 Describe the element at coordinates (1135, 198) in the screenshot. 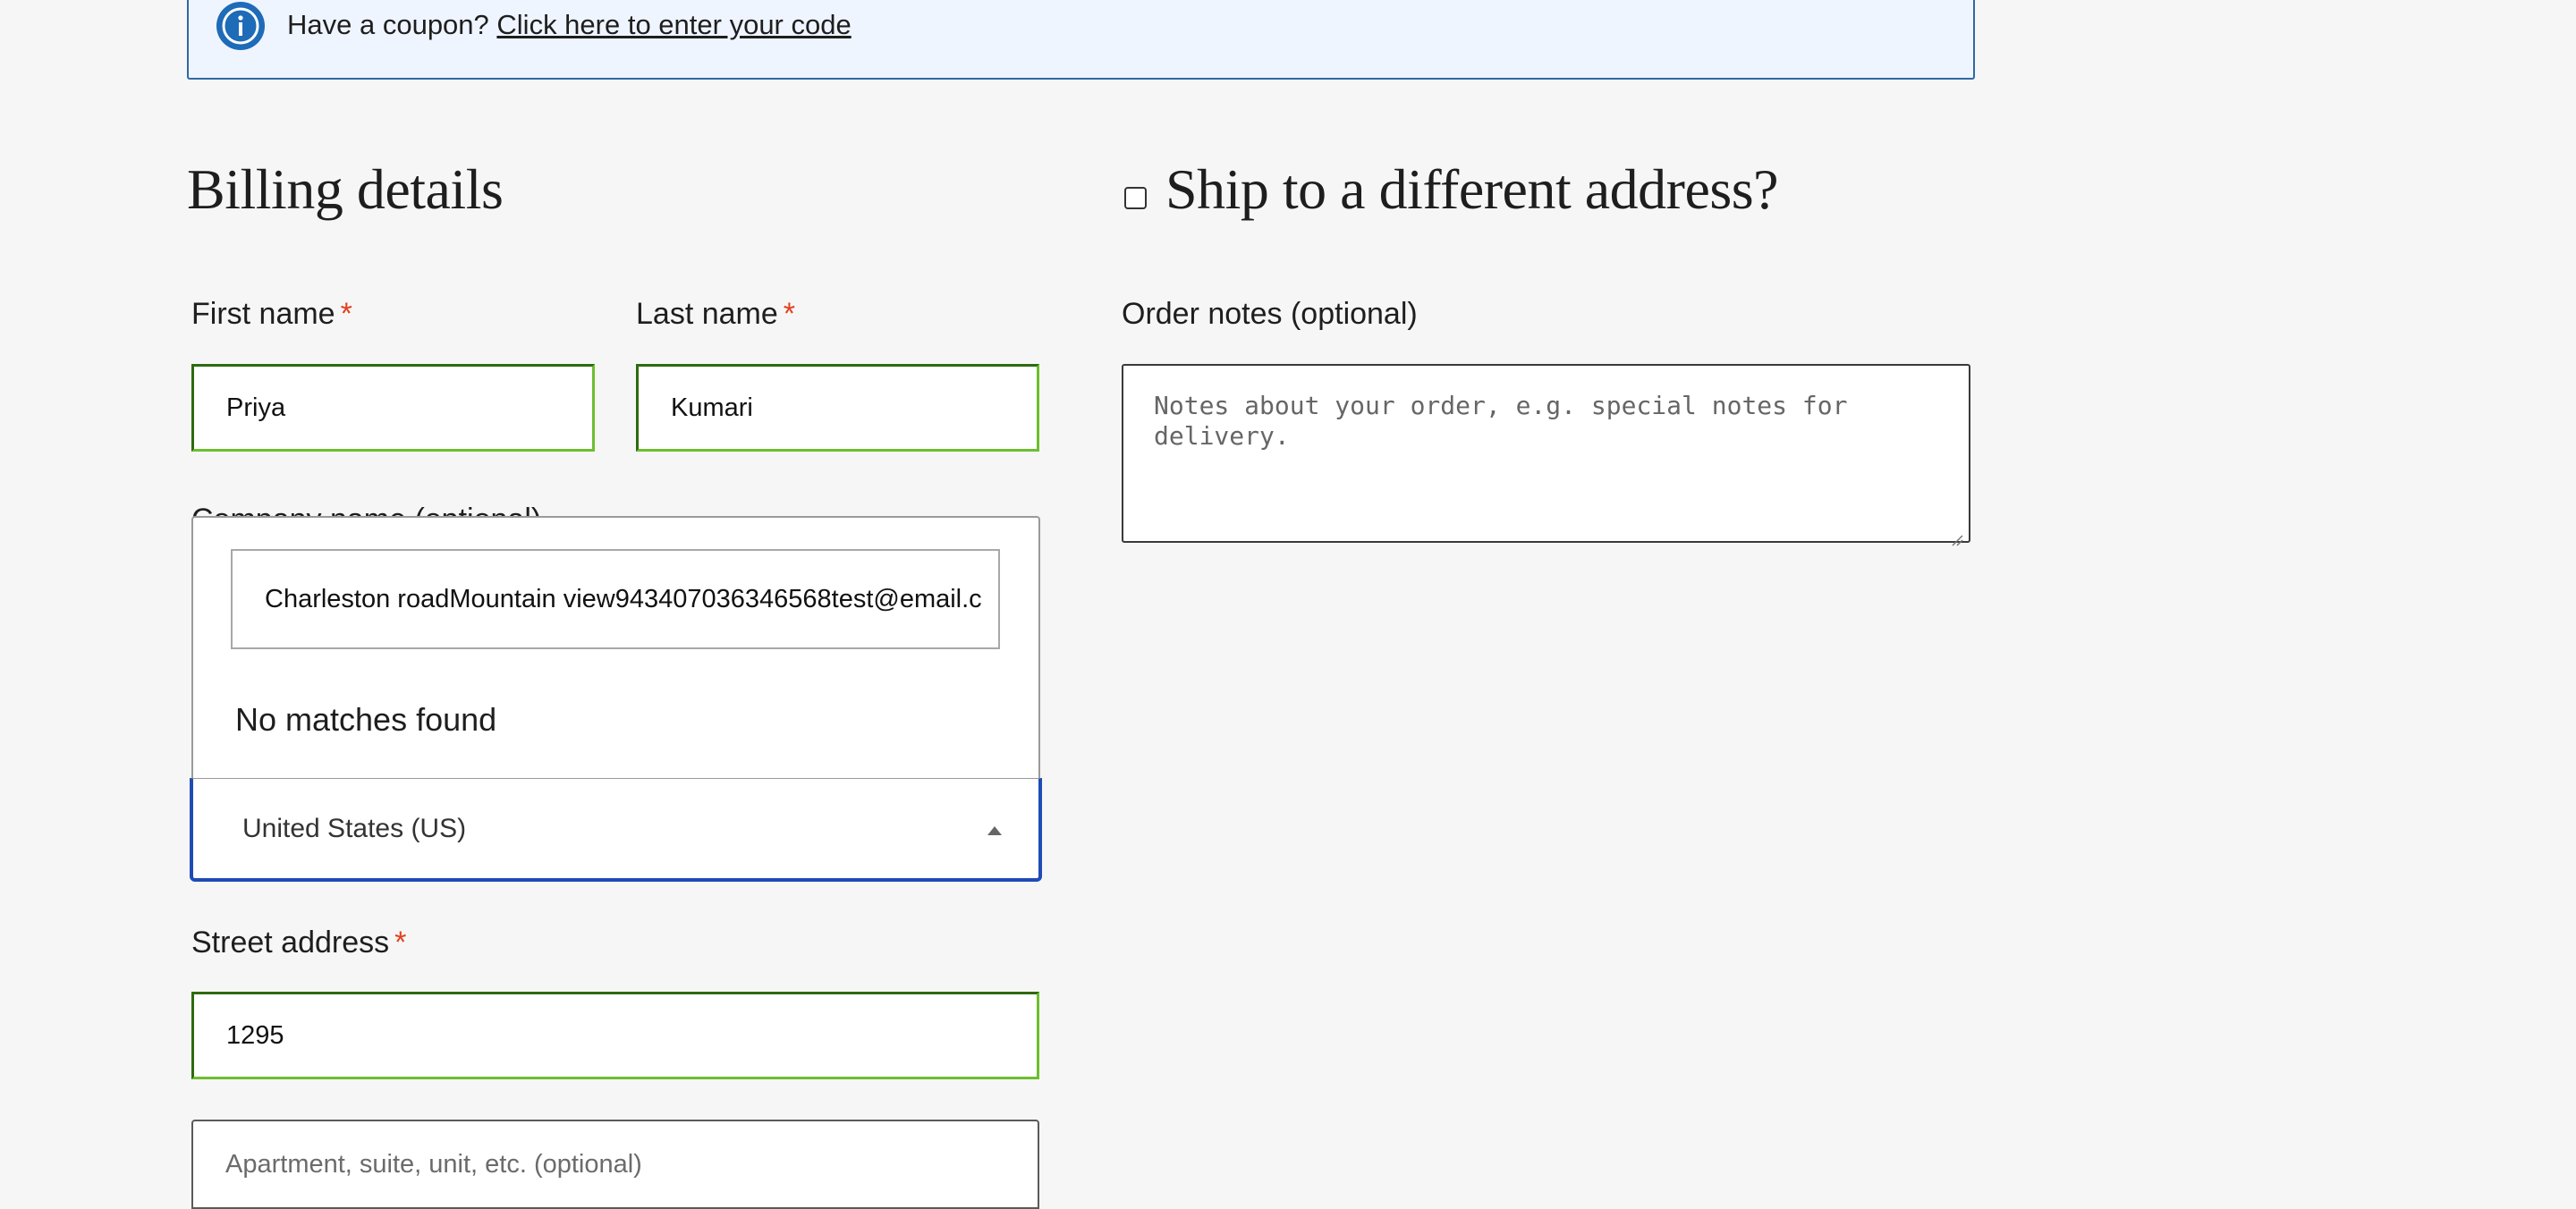

I see `ship-to-different-address-checkbox` at that location.